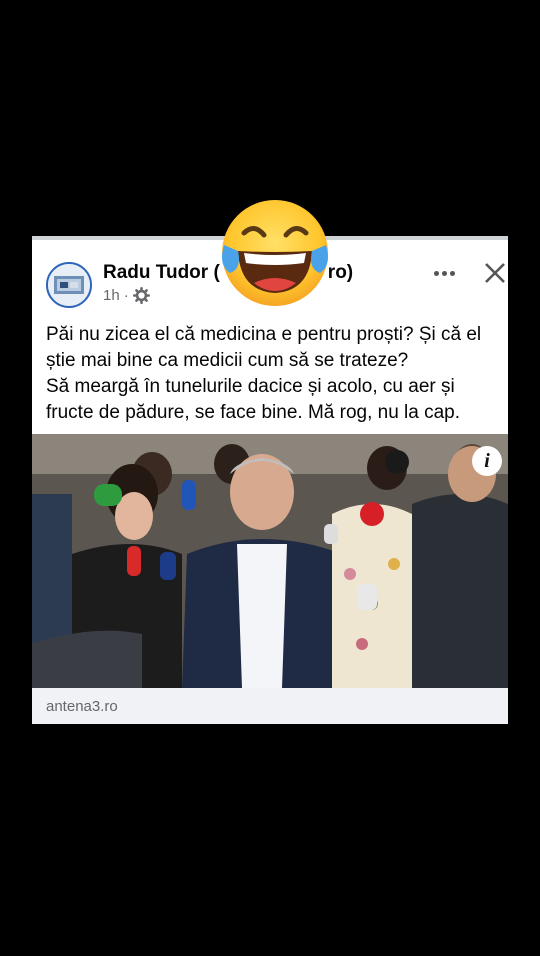 Image resolution: width=540 pixels, height=956 pixels. What do you see at coordinates (495, 273) in the screenshot?
I see `close-icon` at bounding box center [495, 273].